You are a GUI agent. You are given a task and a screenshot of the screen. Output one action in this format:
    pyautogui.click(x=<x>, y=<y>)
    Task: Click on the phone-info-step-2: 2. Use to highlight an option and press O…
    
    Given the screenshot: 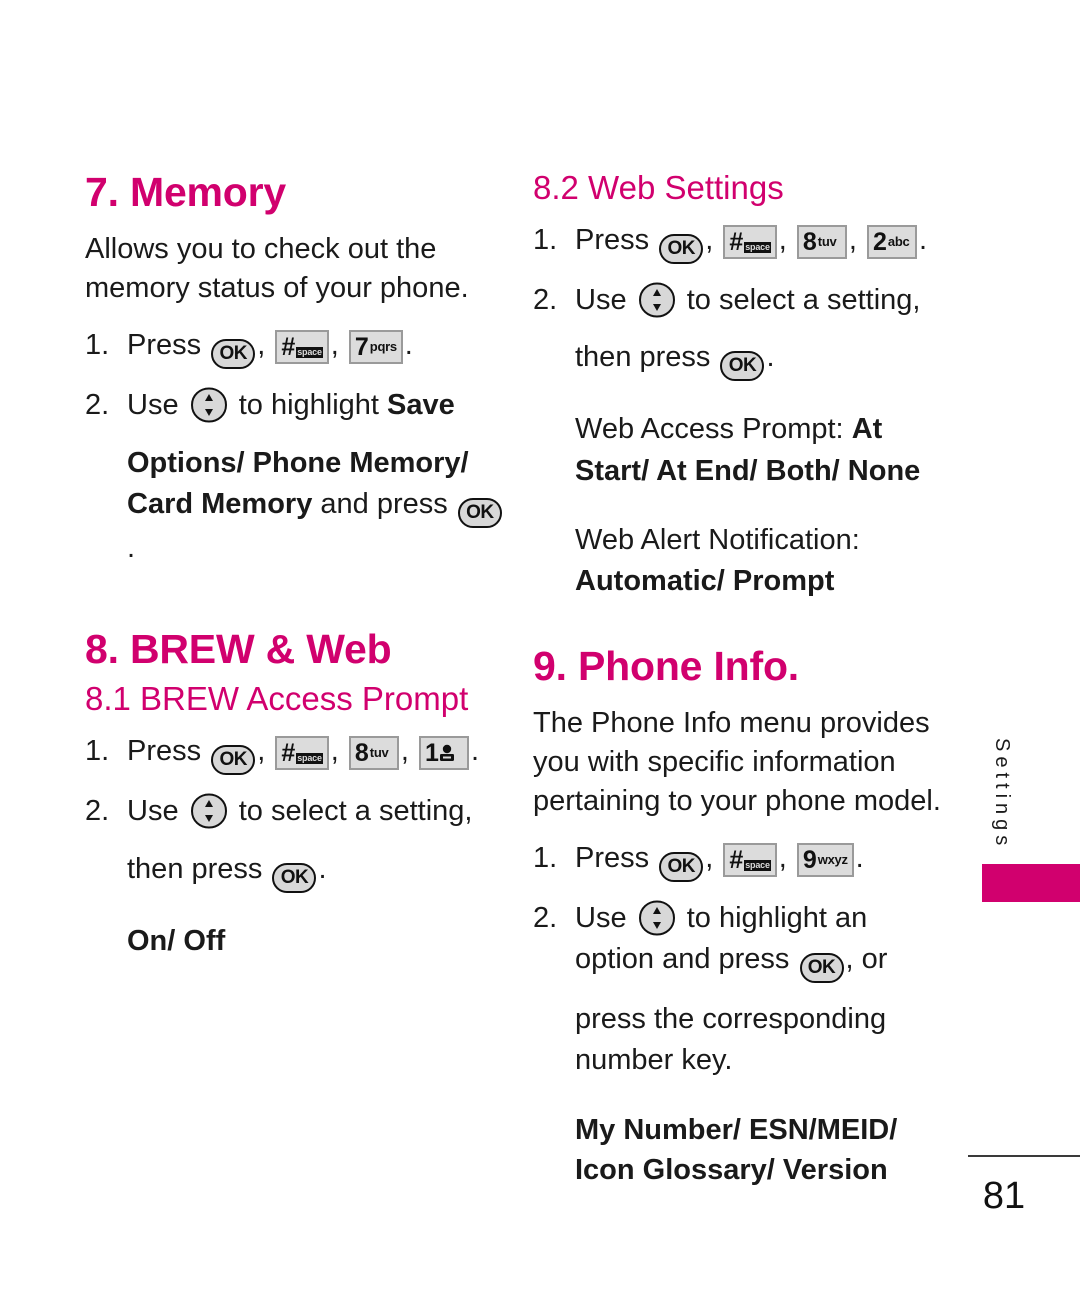 What is the action you would take?
    pyautogui.click(x=743, y=941)
    